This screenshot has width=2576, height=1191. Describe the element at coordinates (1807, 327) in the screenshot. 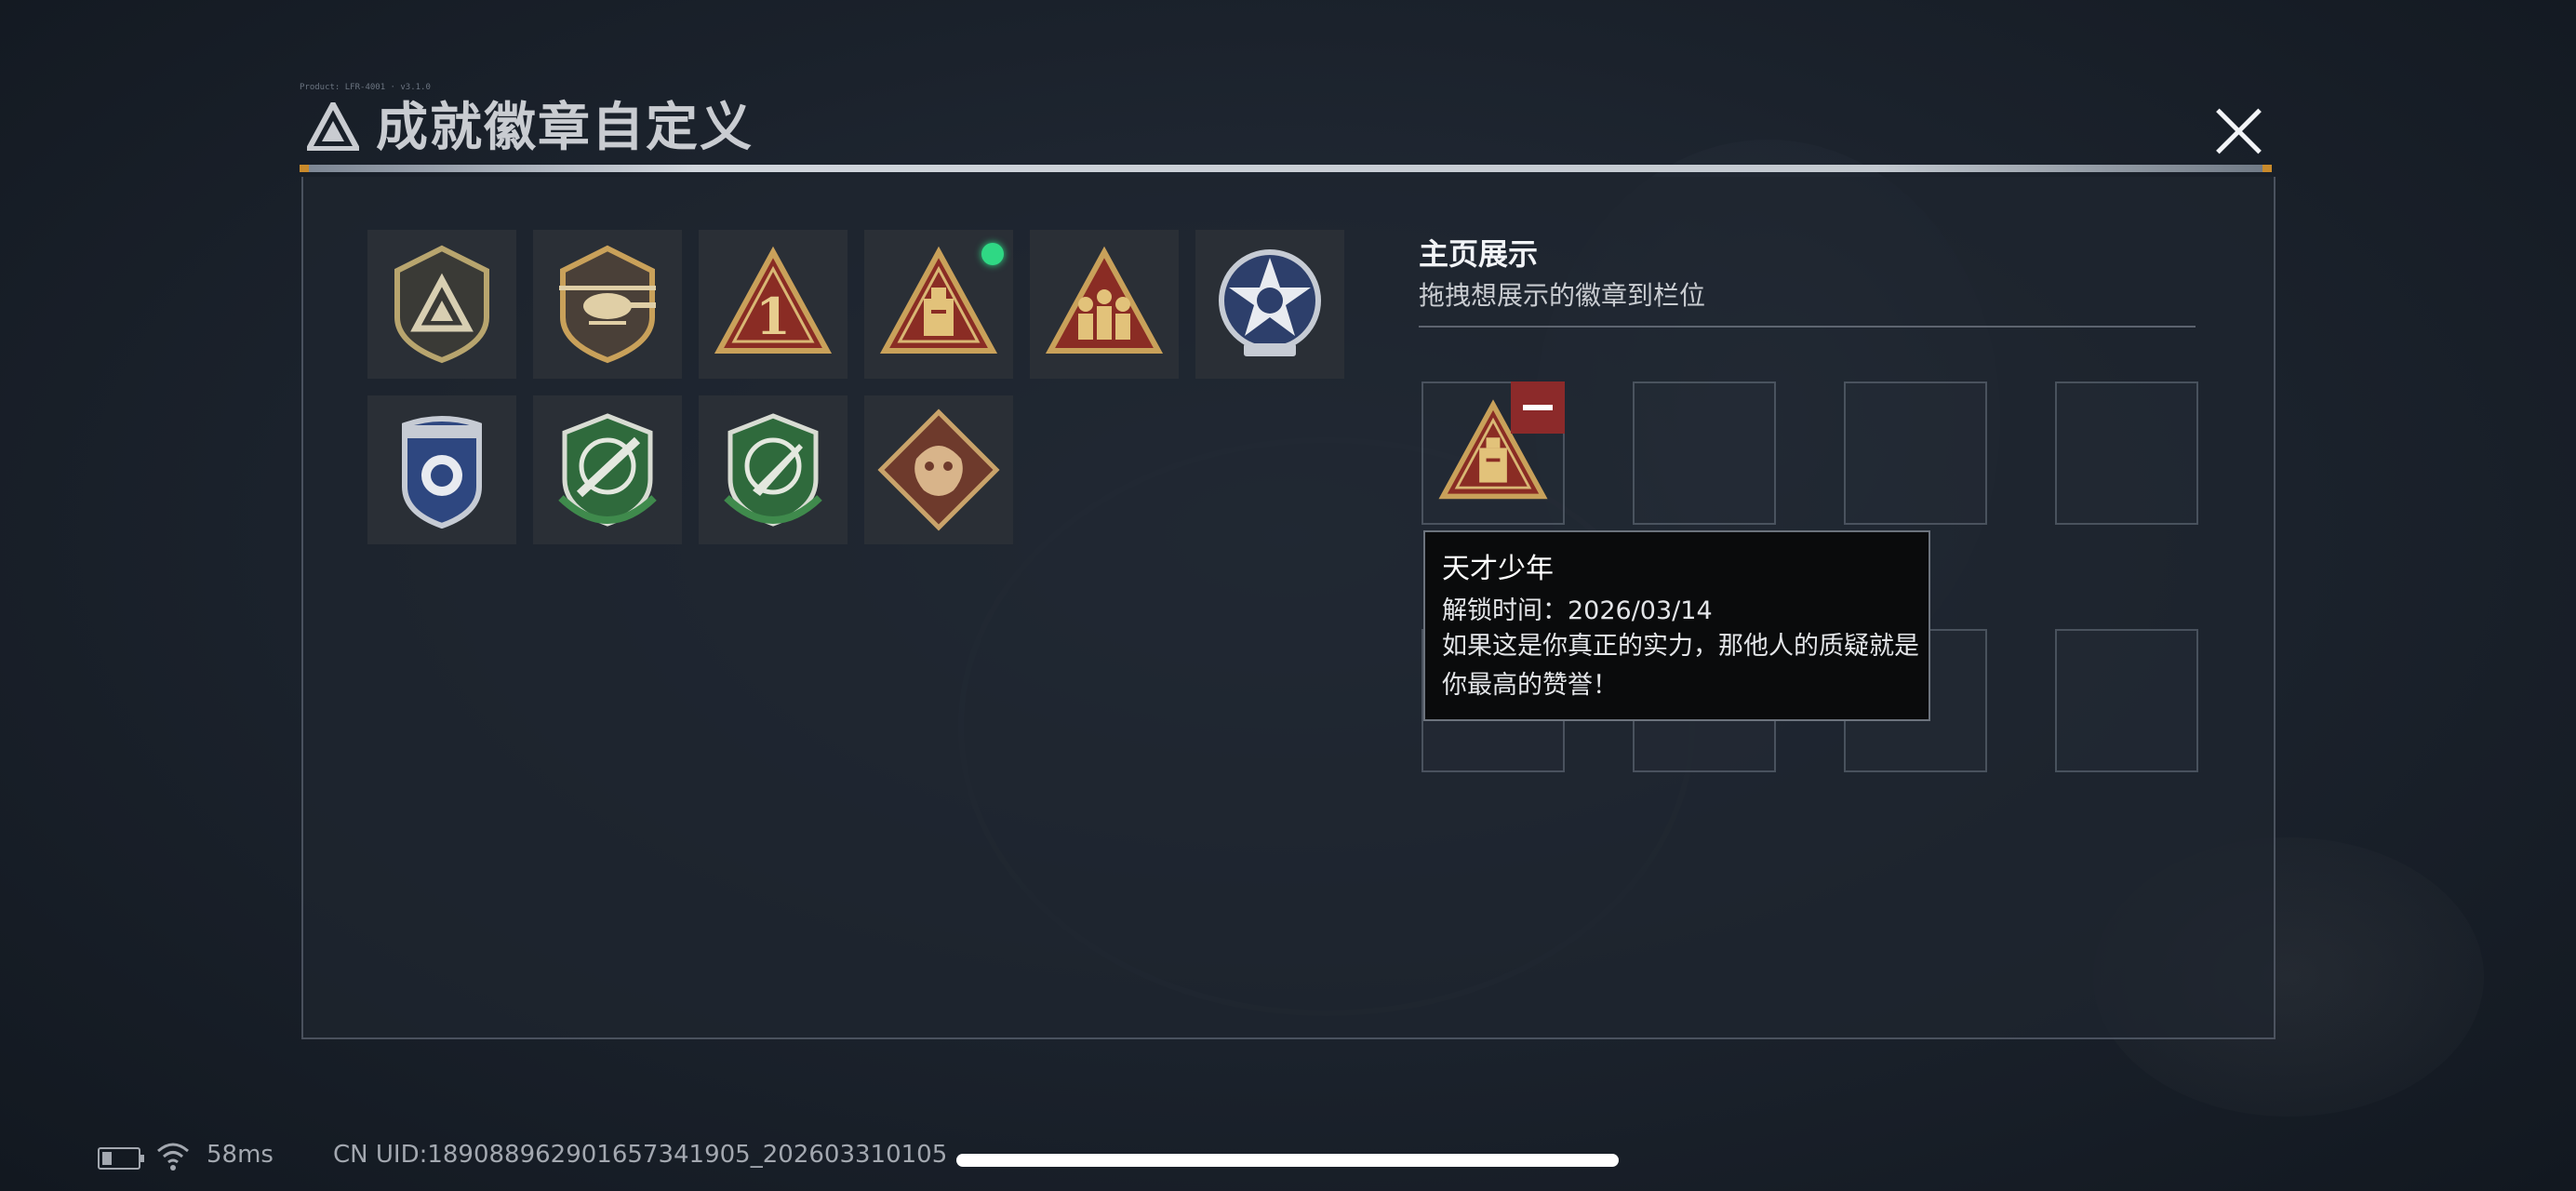

I see `display-divider` at that location.